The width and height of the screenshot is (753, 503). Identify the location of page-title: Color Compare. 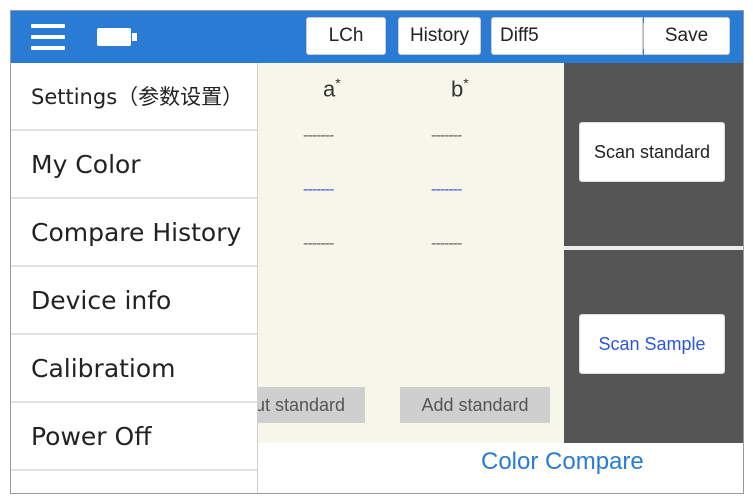
(562, 461).